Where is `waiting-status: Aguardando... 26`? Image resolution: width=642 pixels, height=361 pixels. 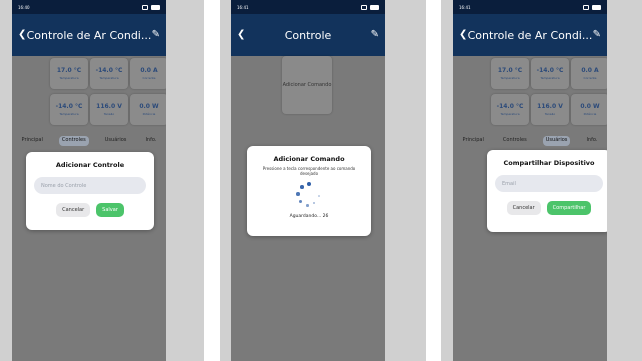
waiting-status: Aguardando... 26 is located at coordinates (309, 217).